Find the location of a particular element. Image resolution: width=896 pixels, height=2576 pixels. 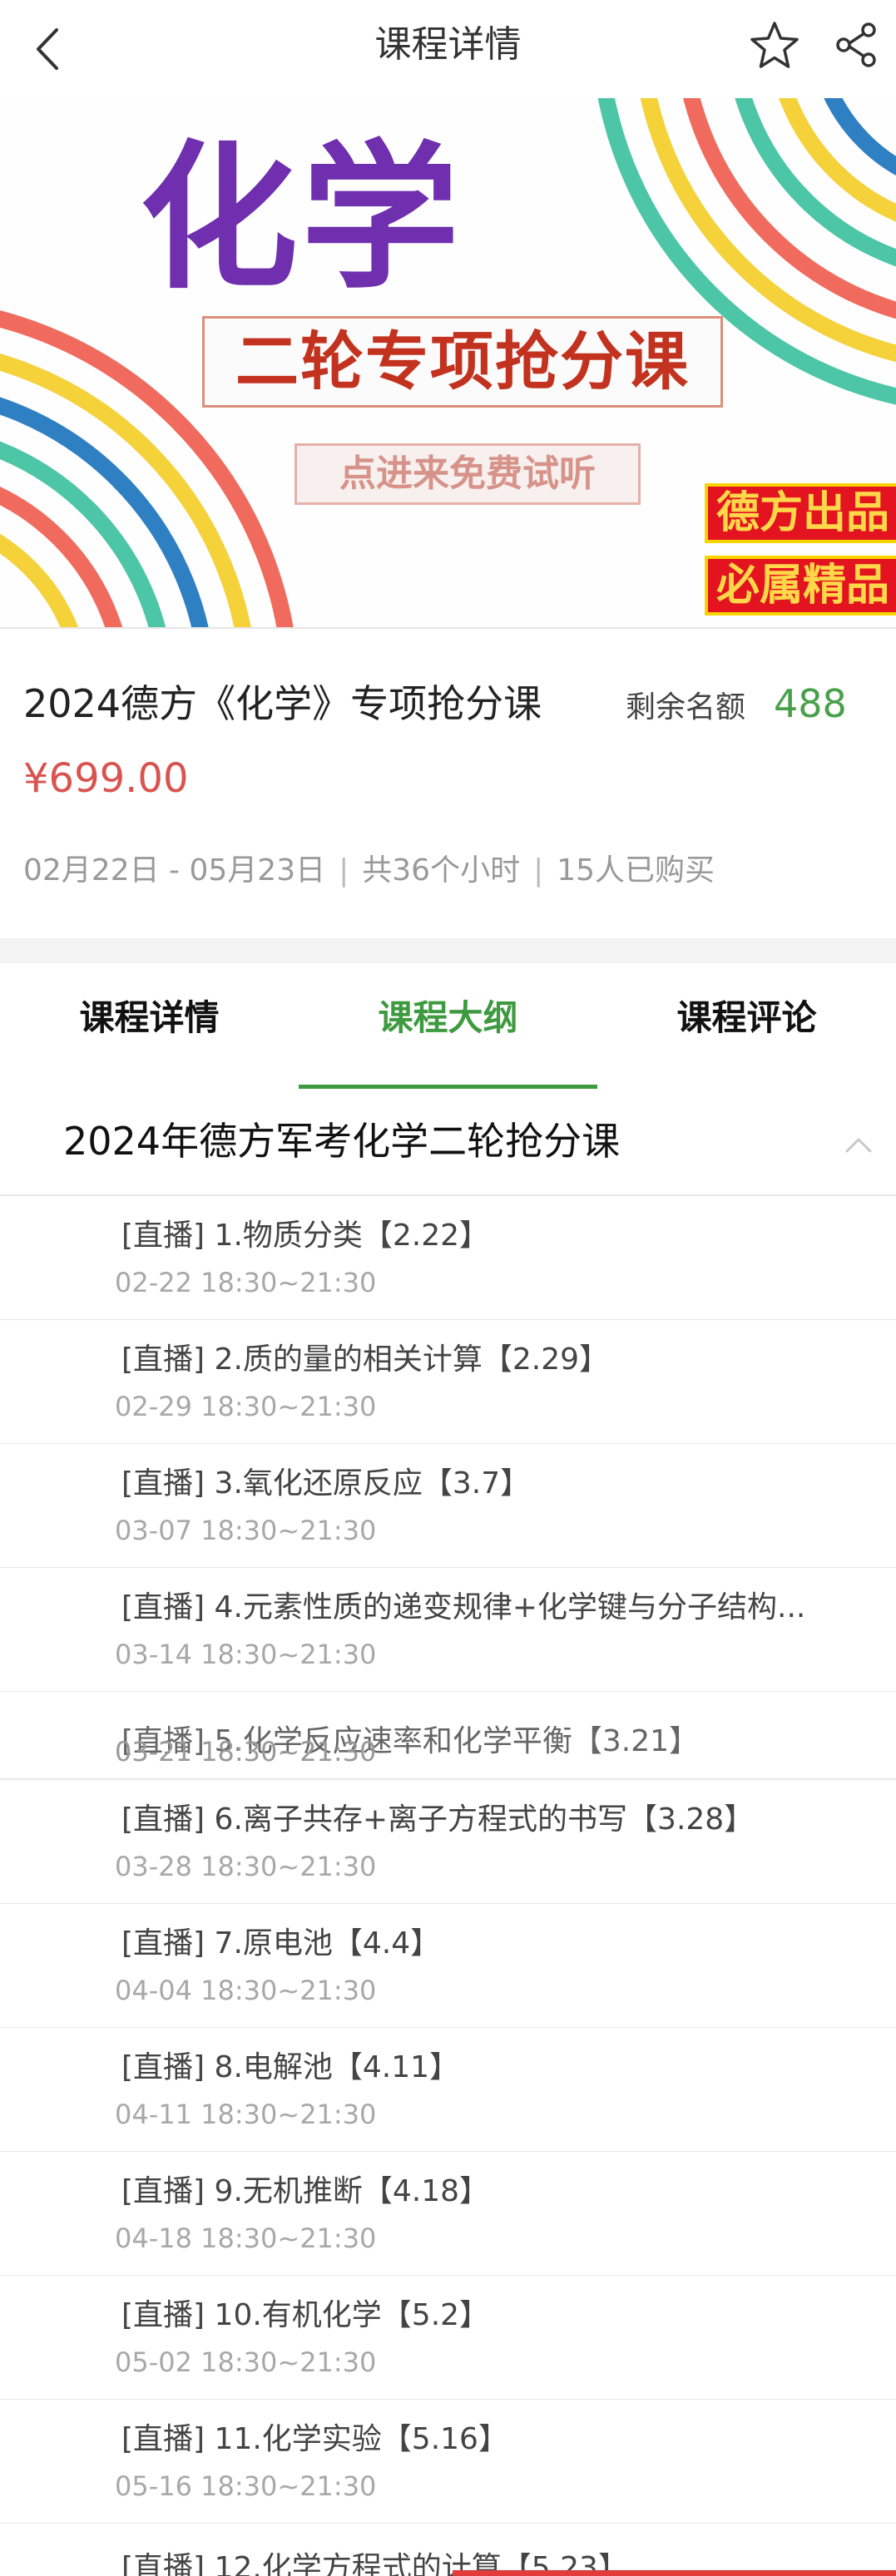

course-hours: 共36个小时 is located at coordinates (441, 870).